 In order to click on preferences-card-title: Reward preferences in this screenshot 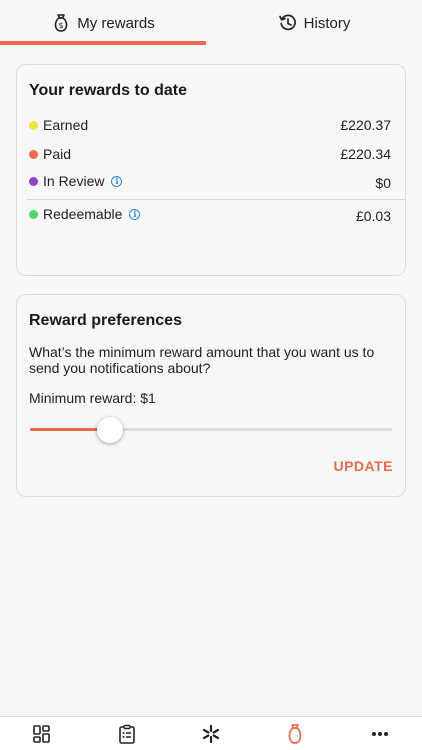, I will do `click(105, 320)`.